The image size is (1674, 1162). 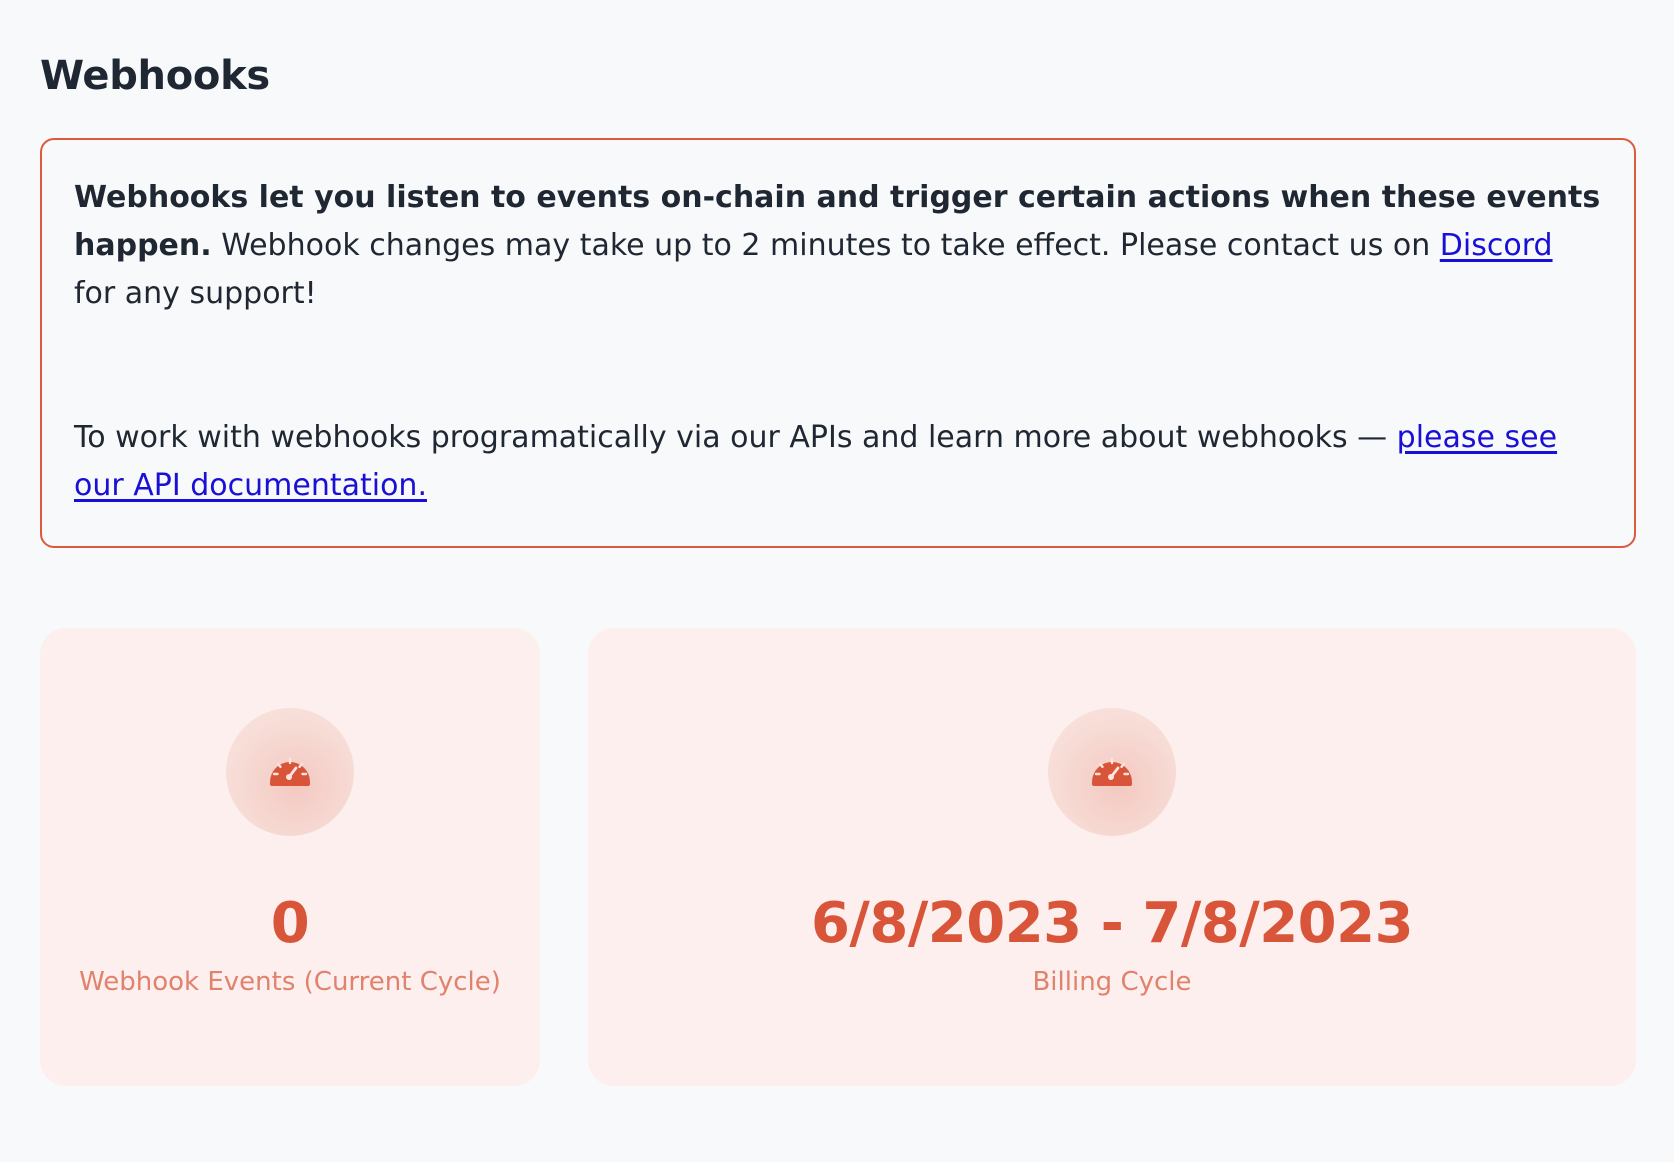 I want to click on info-intro-tail: for any support!, so click(x=195, y=293).